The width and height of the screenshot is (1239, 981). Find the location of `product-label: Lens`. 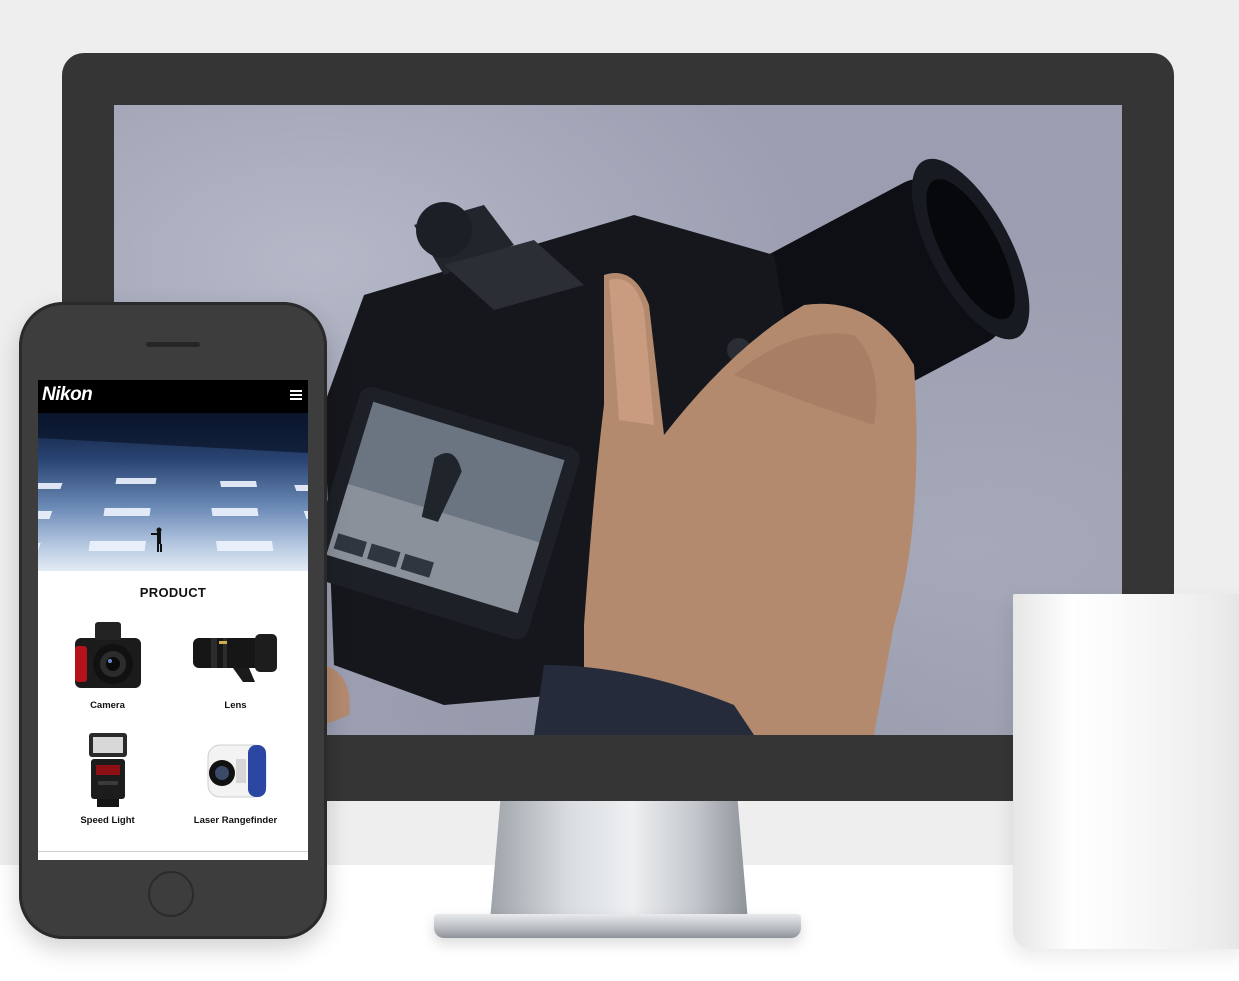

product-label: Lens is located at coordinates (235, 705).